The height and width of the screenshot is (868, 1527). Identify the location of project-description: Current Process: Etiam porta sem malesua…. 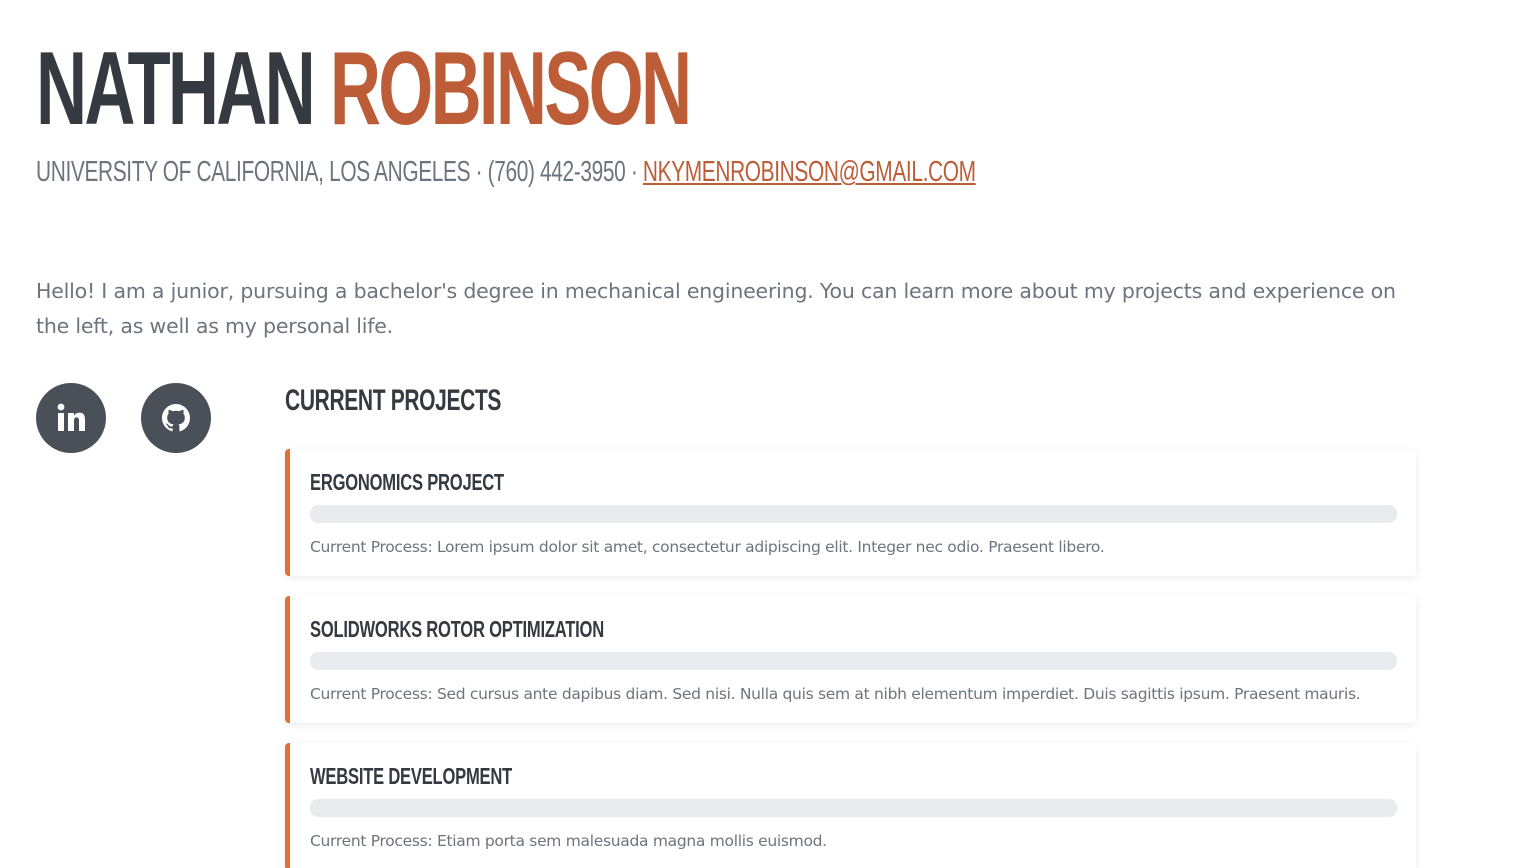
(568, 841).